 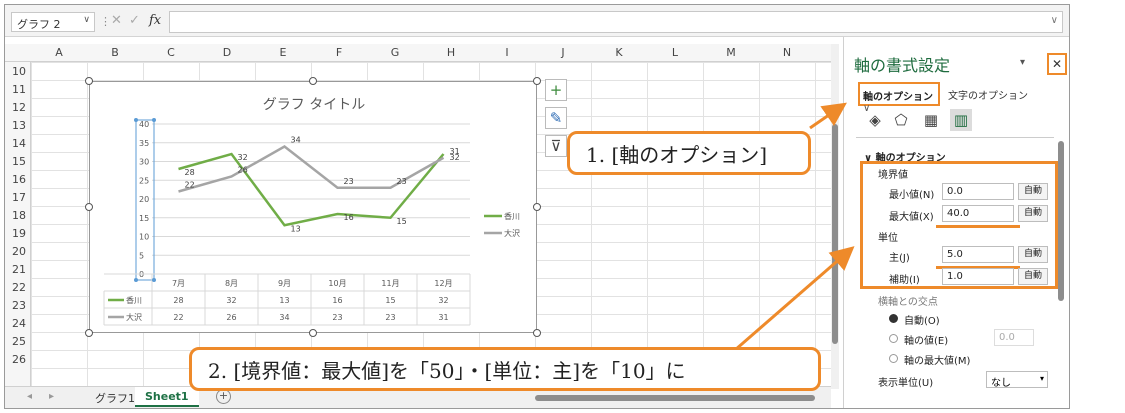 What do you see at coordinates (906, 383) in the screenshot?
I see `display-units-label: 表示単位(U)` at bounding box center [906, 383].